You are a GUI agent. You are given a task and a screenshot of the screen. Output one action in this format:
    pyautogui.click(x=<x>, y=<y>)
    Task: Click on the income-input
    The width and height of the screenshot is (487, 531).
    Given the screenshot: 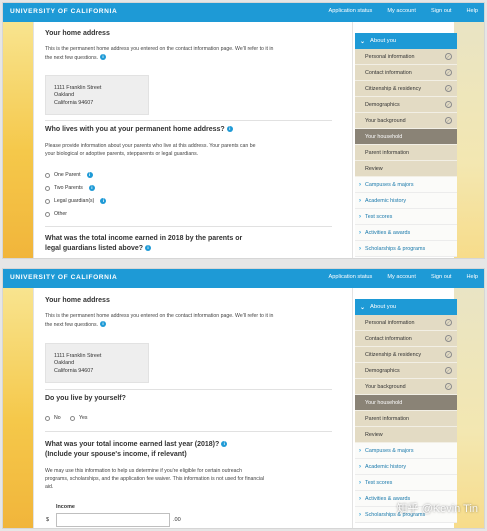 What is the action you would take?
    pyautogui.click(x=113, y=520)
    